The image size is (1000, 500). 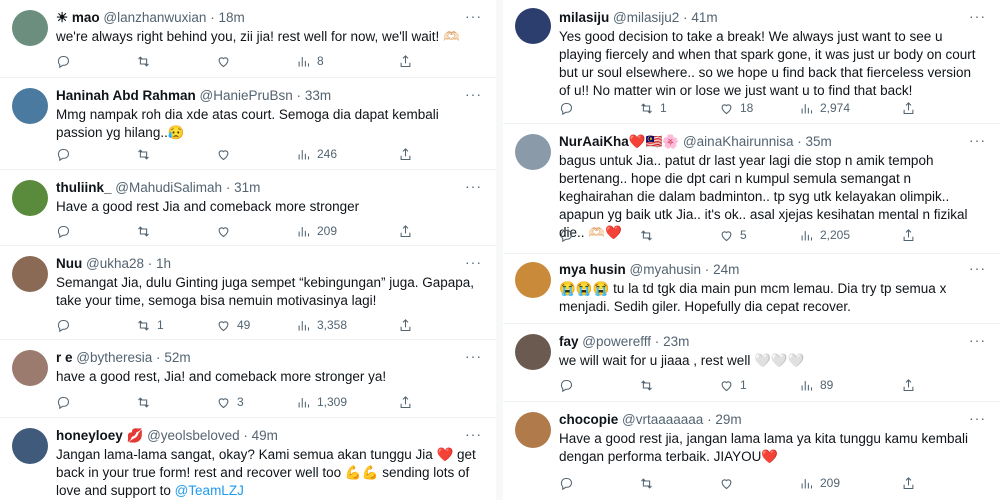 What do you see at coordinates (676, 341) in the screenshot?
I see `timestamp: 23m` at bounding box center [676, 341].